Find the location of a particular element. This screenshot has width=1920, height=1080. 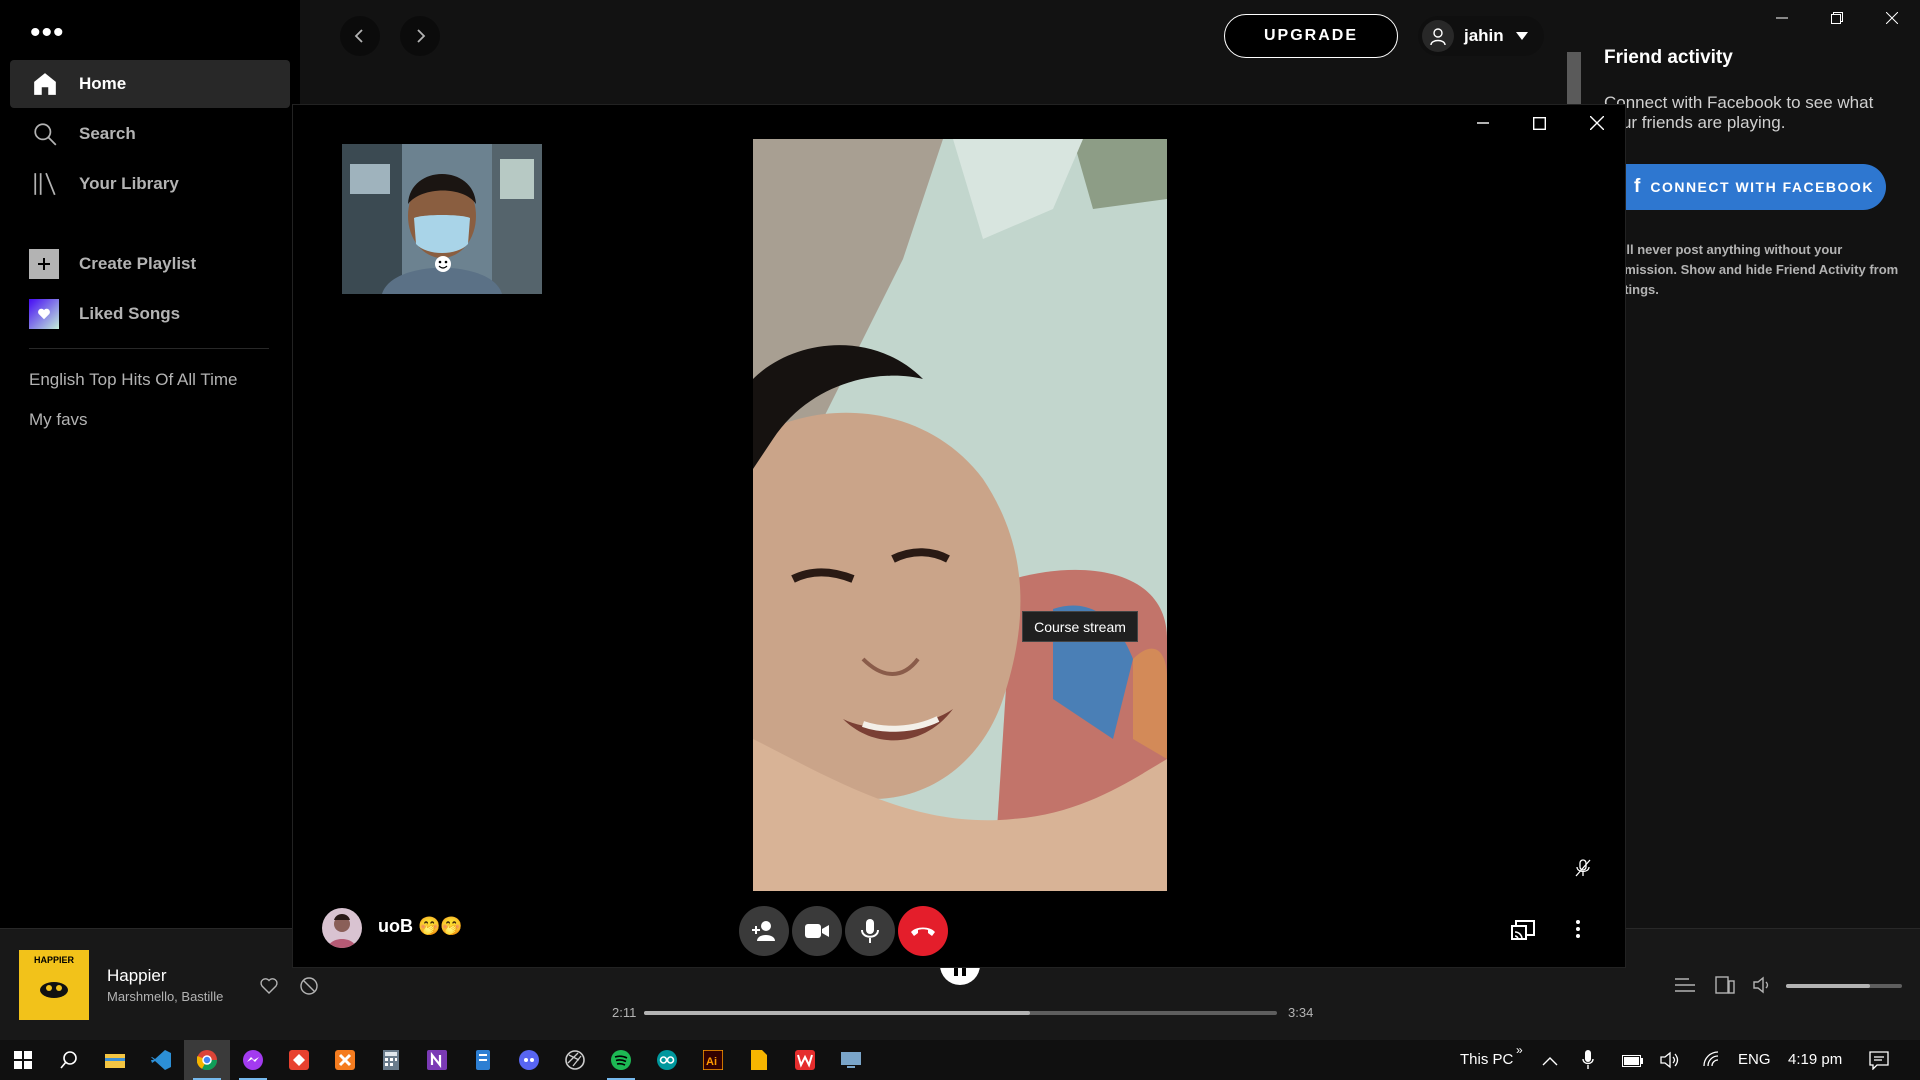

playlist-link: My favs is located at coordinates (58, 420).